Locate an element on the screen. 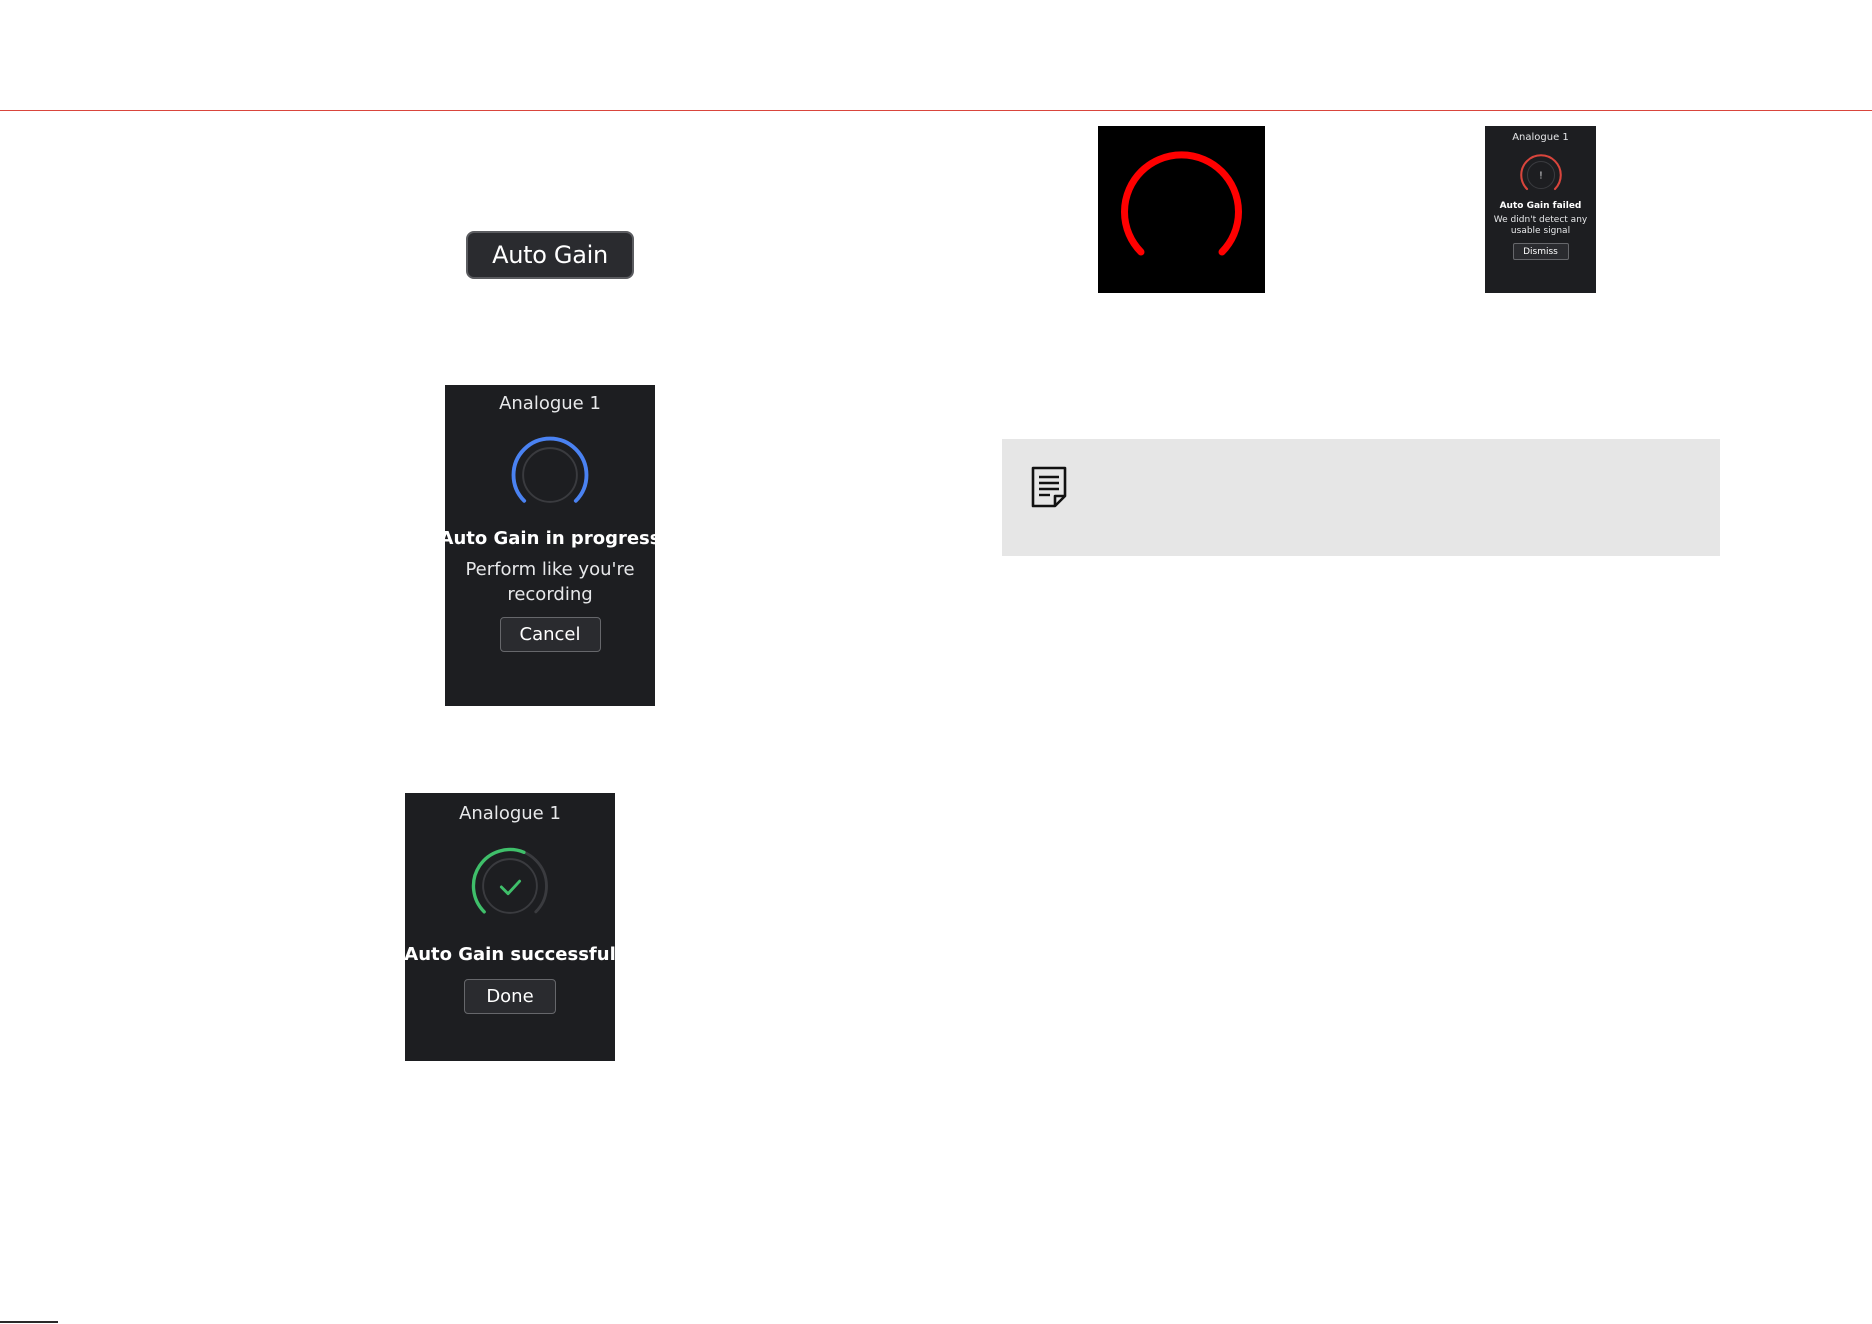  red-ring-icon is located at coordinates (1181, 203).